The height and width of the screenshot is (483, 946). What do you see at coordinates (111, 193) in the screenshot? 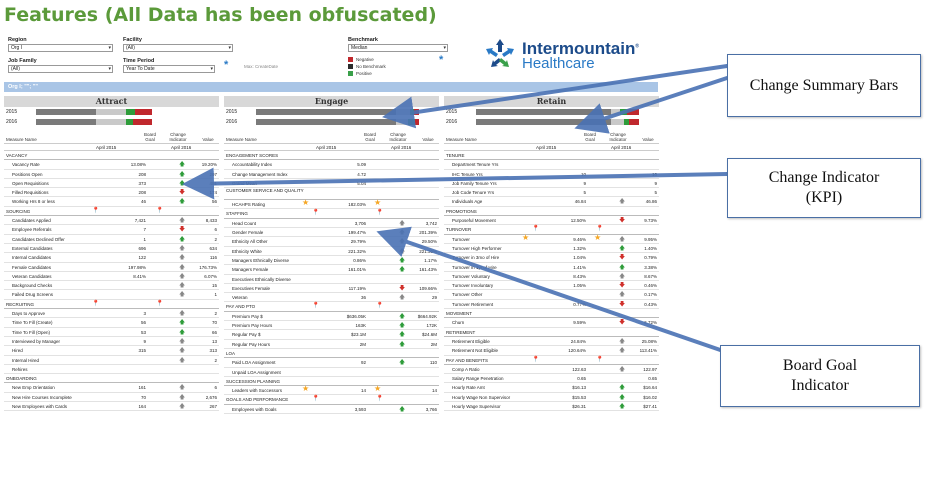
I see `table-row: Filled Requisitions 208 🡇 174` at bounding box center [111, 193].